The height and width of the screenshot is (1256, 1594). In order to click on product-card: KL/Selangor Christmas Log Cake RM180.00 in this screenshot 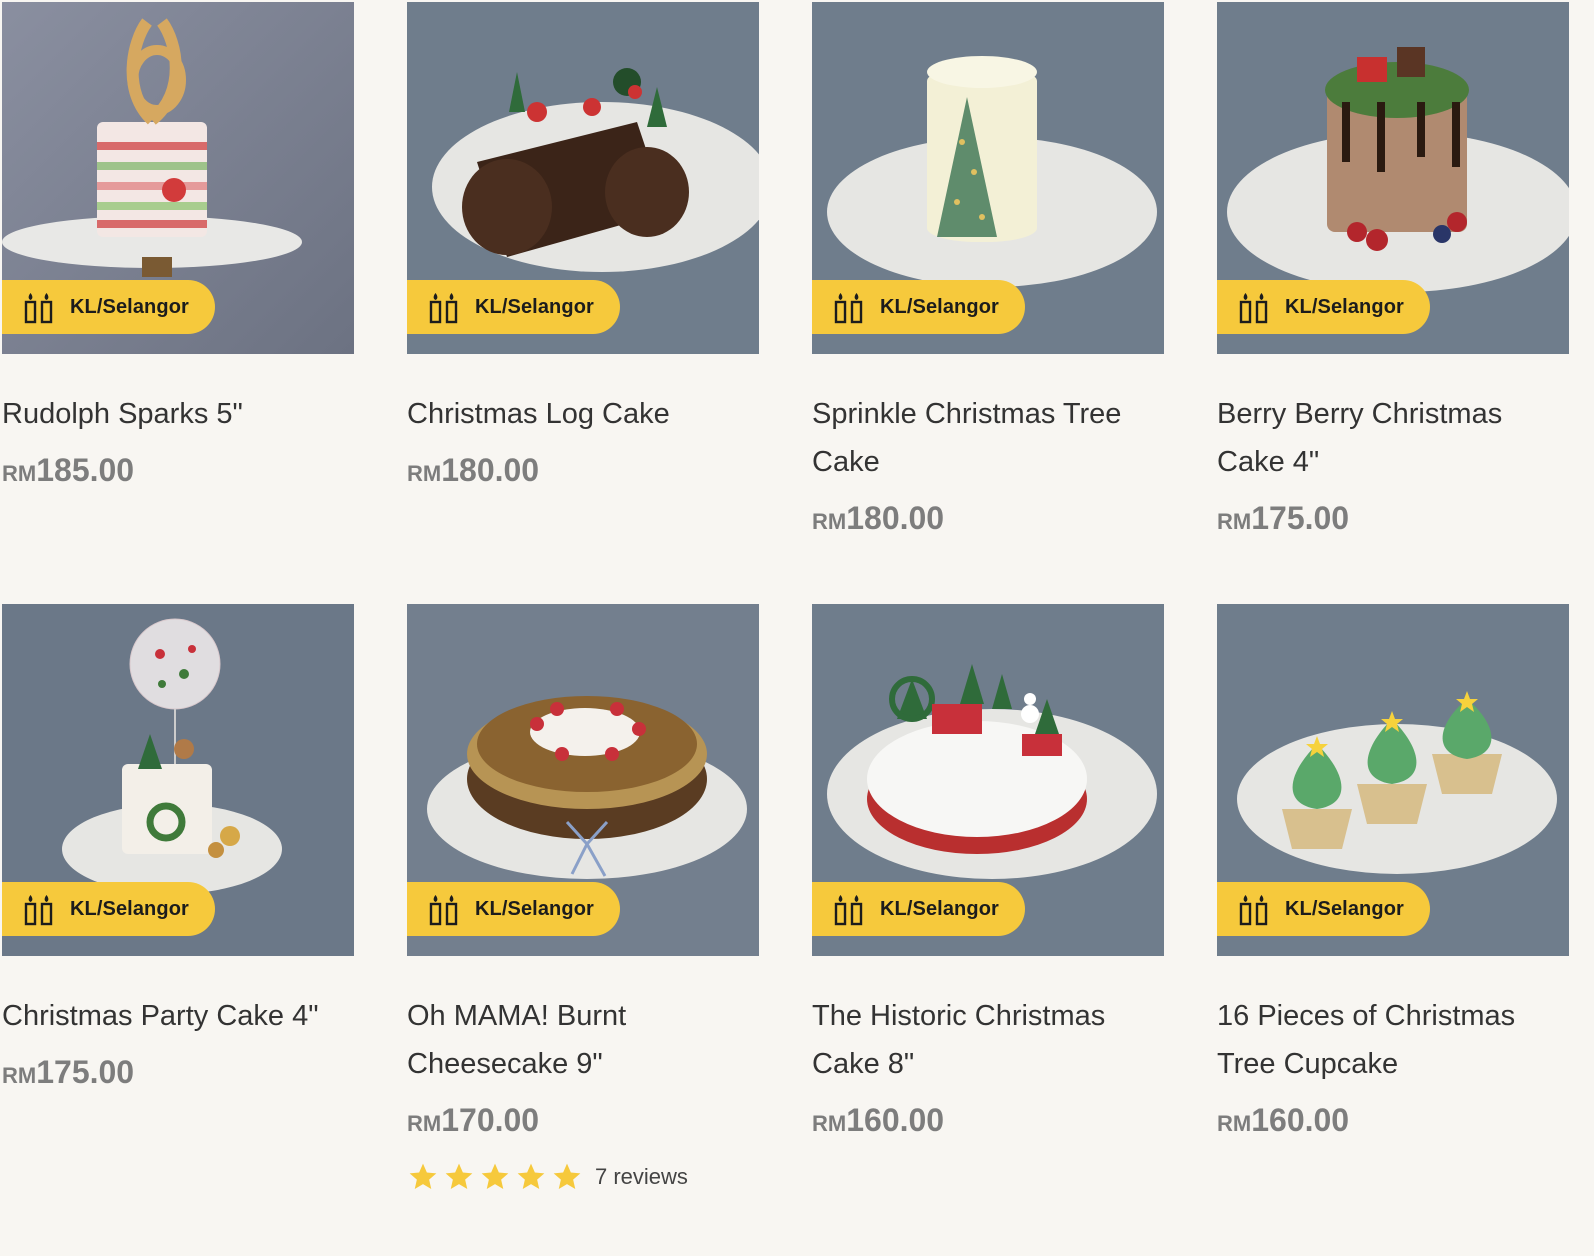, I will do `click(583, 249)`.